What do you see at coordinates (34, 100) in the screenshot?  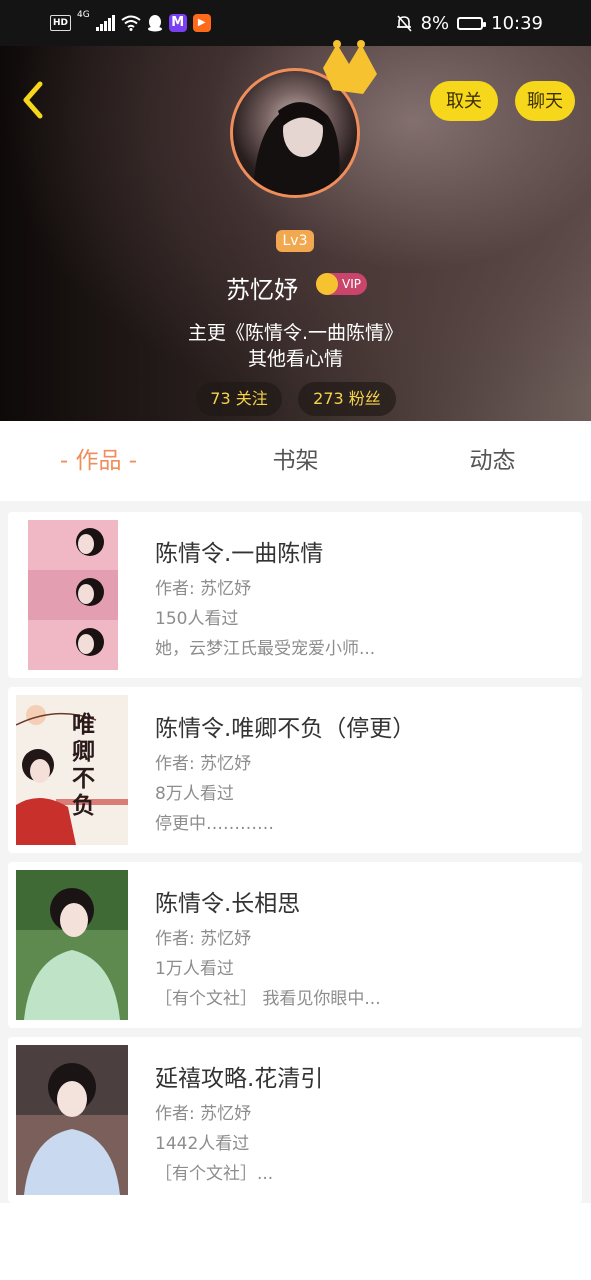 I see `back-arrow-icon` at bounding box center [34, 100].